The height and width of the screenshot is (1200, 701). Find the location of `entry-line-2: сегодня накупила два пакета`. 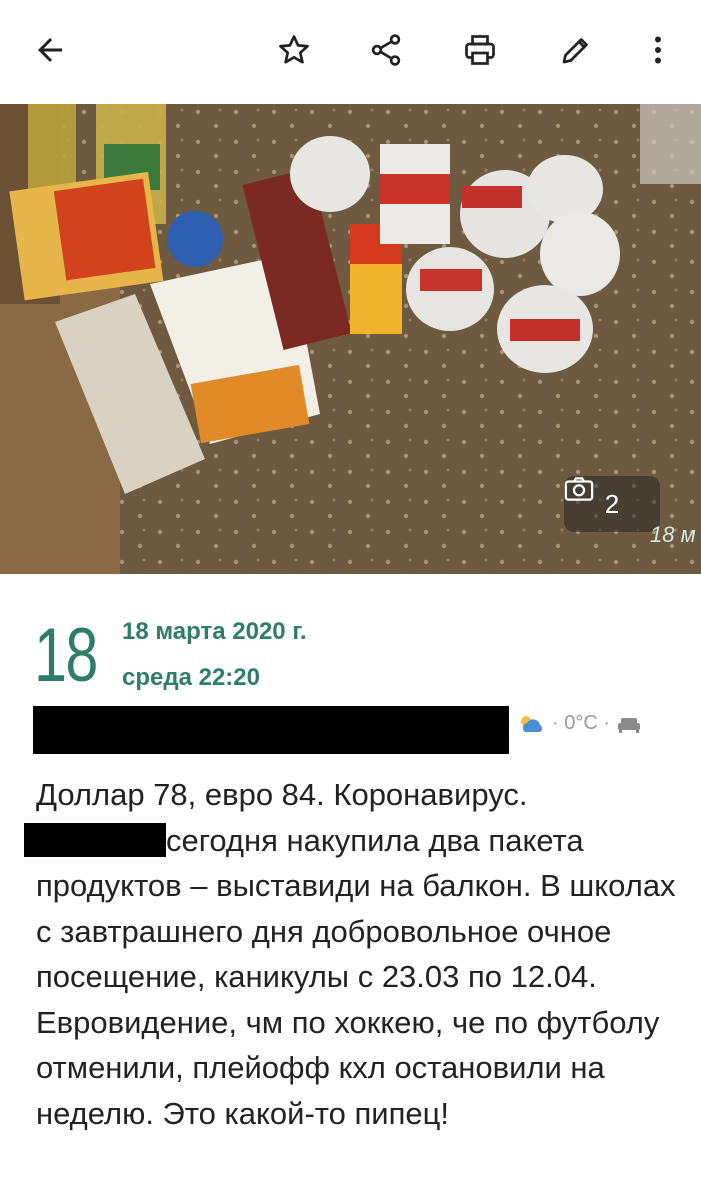

entry-line-2: сегодня накупила два пакета is located at coordinates (350, 841).